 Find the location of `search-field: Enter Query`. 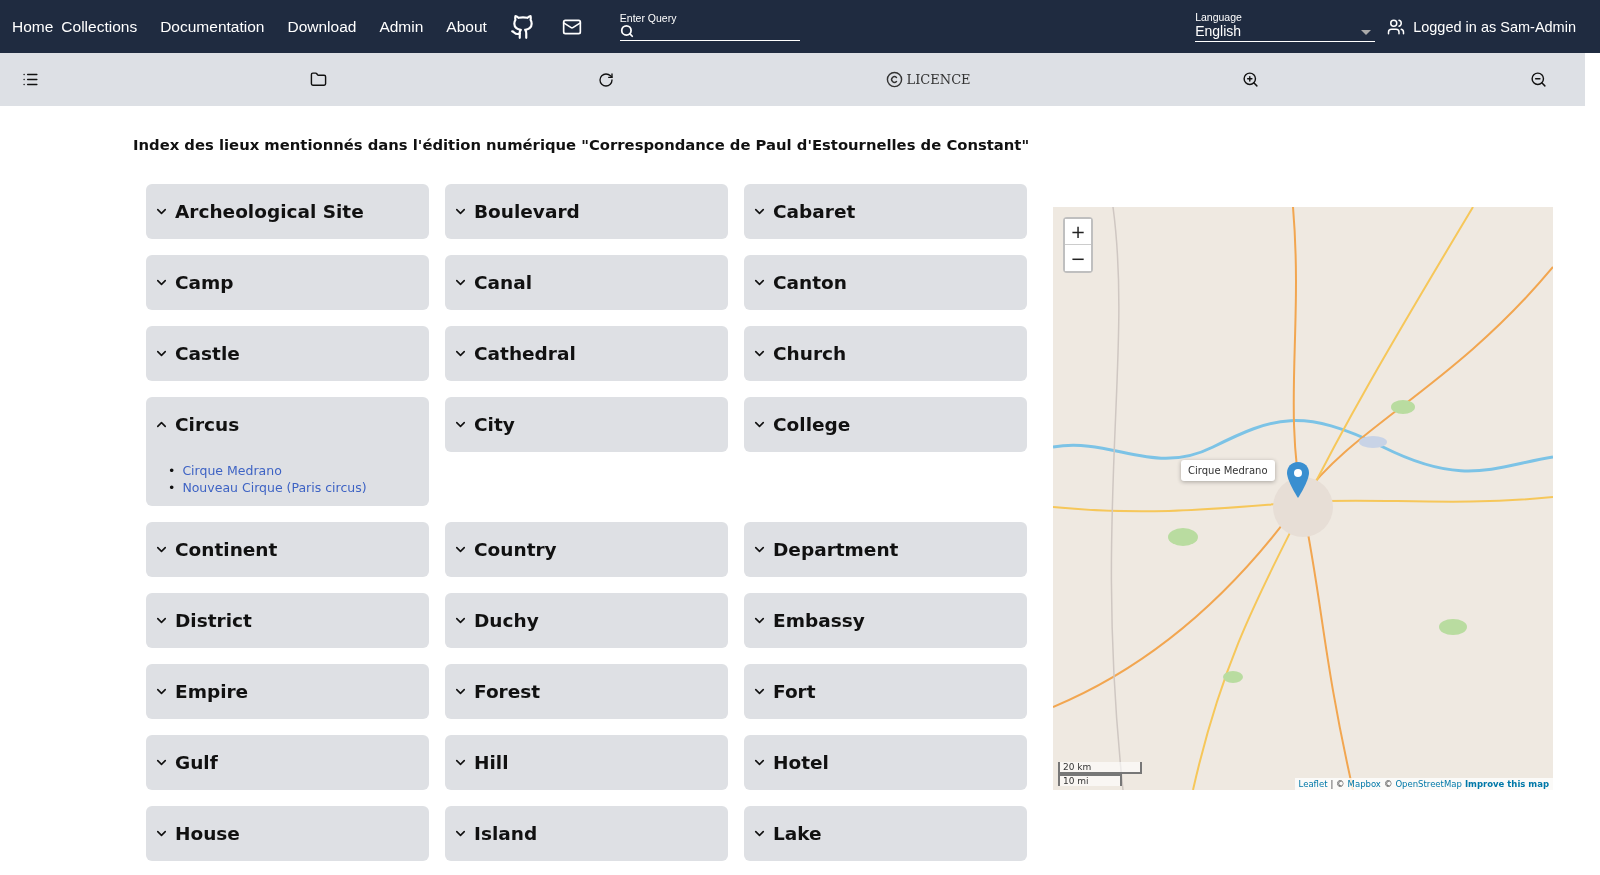

search-field: Enter Query is located at coordinates (709, 26).